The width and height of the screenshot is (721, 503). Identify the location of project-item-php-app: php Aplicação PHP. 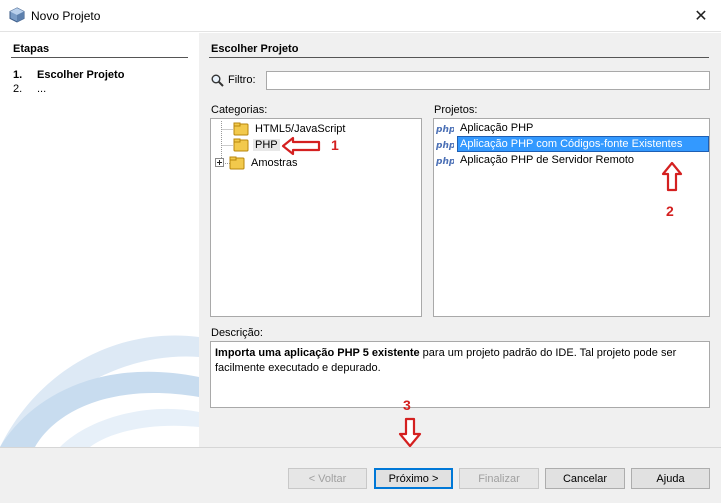
(485, 128).